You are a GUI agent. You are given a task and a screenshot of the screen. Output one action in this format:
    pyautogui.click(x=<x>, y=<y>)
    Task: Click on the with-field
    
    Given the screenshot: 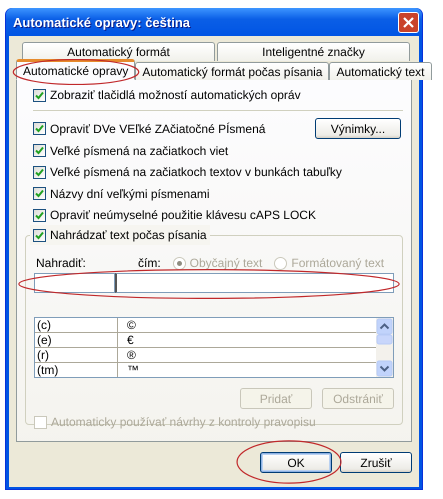 What is the action you would take?
    pyautogui.click(x=254, y=283)
    